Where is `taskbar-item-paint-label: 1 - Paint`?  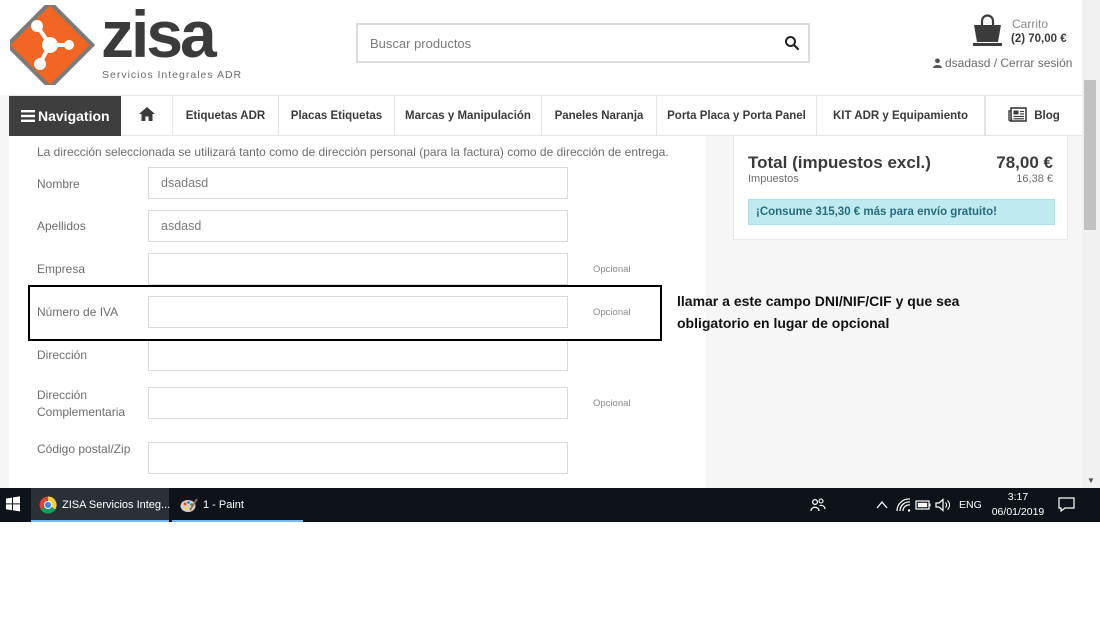 taskbar-item-paint-label: 1 - Paint is located at coordinates (223, 505).